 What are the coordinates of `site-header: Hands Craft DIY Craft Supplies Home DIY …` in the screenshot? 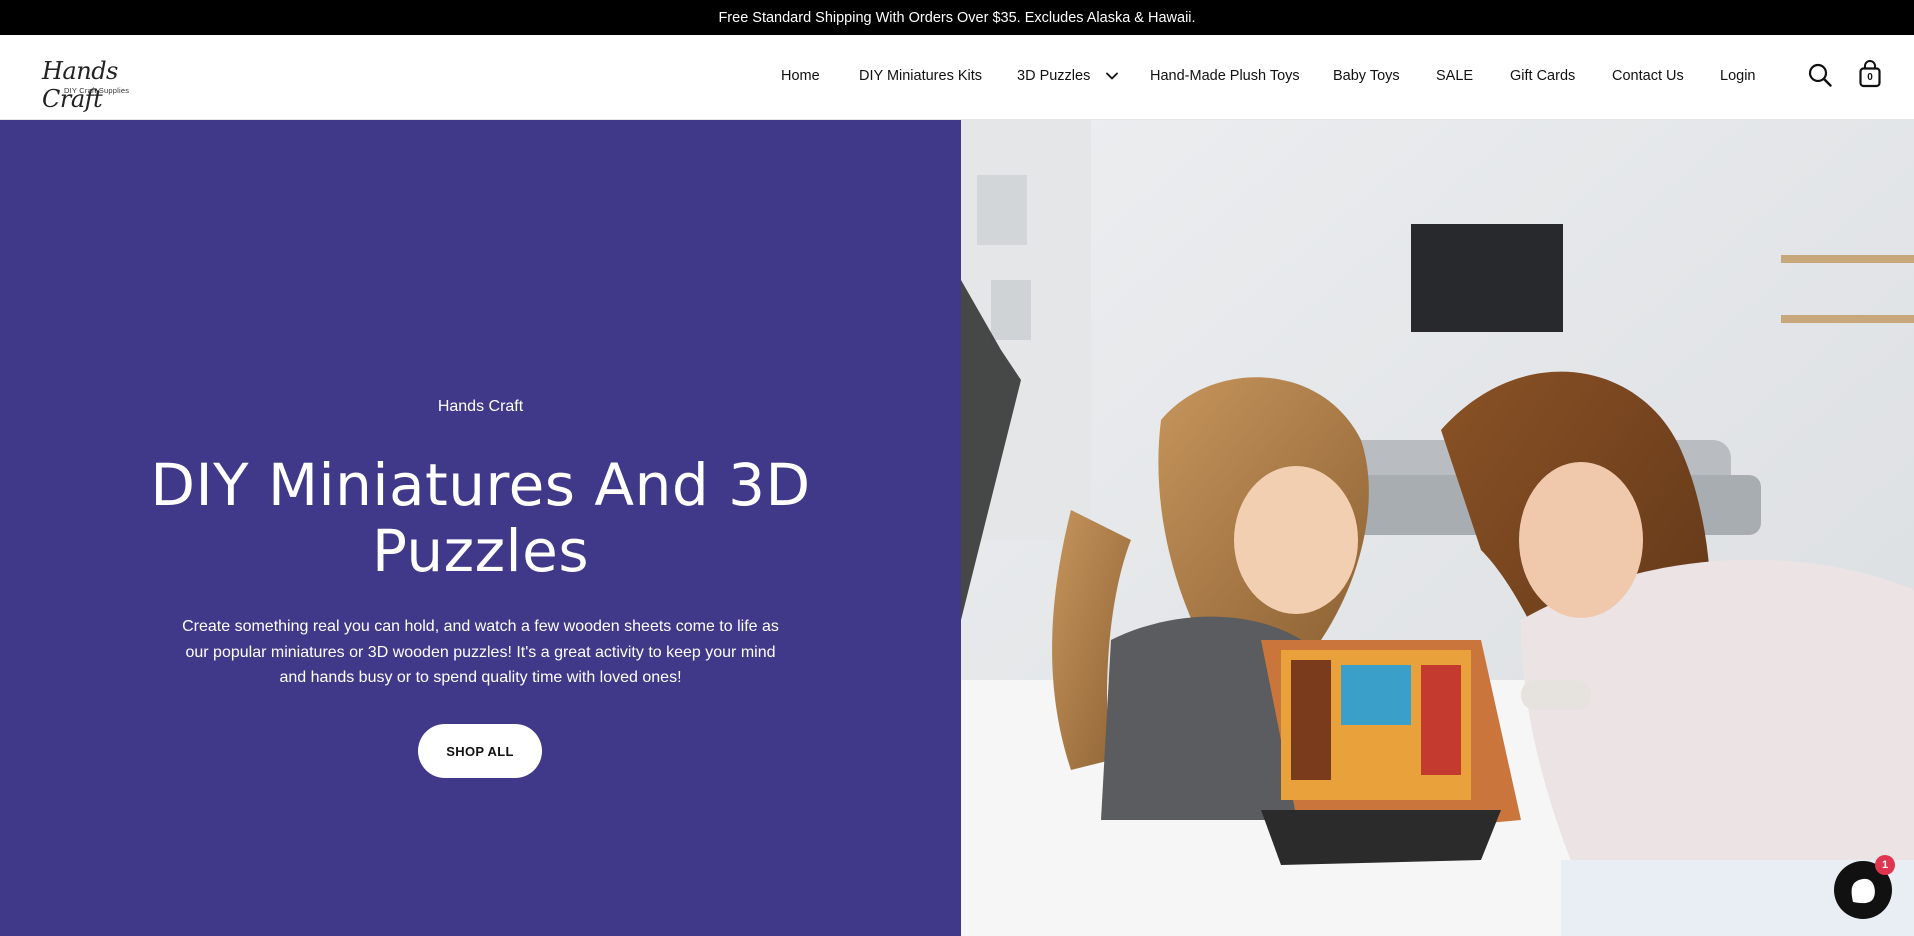 It's located at (957, 77).